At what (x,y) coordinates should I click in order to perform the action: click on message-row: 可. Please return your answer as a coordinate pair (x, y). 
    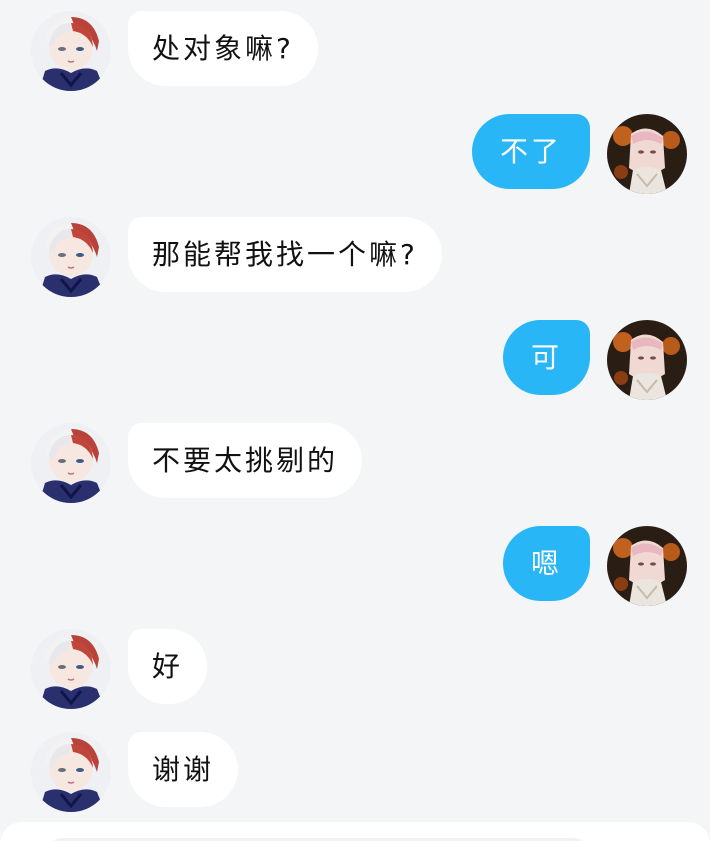
    Looking at the image, I should click on (355, 360).